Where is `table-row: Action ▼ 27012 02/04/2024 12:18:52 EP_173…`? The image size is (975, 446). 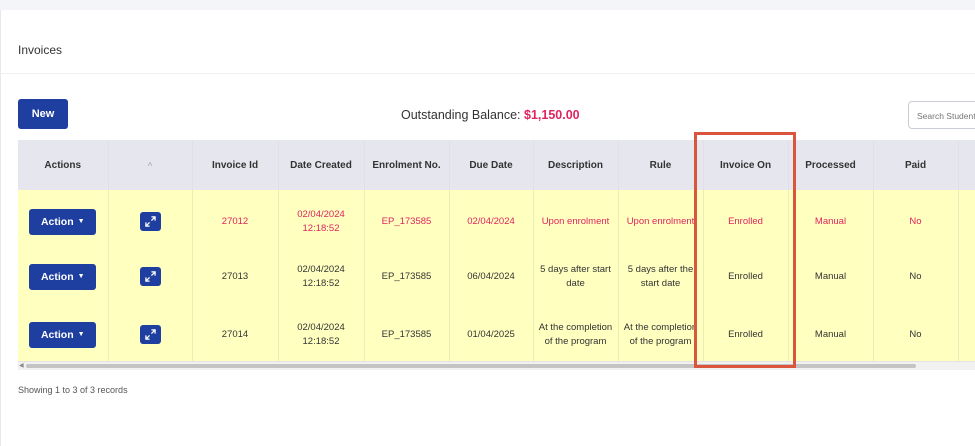 table-row: Action ▼ 27012 02/04/2024 12:18:52 EP_173… is located at coordinates (496, 219).